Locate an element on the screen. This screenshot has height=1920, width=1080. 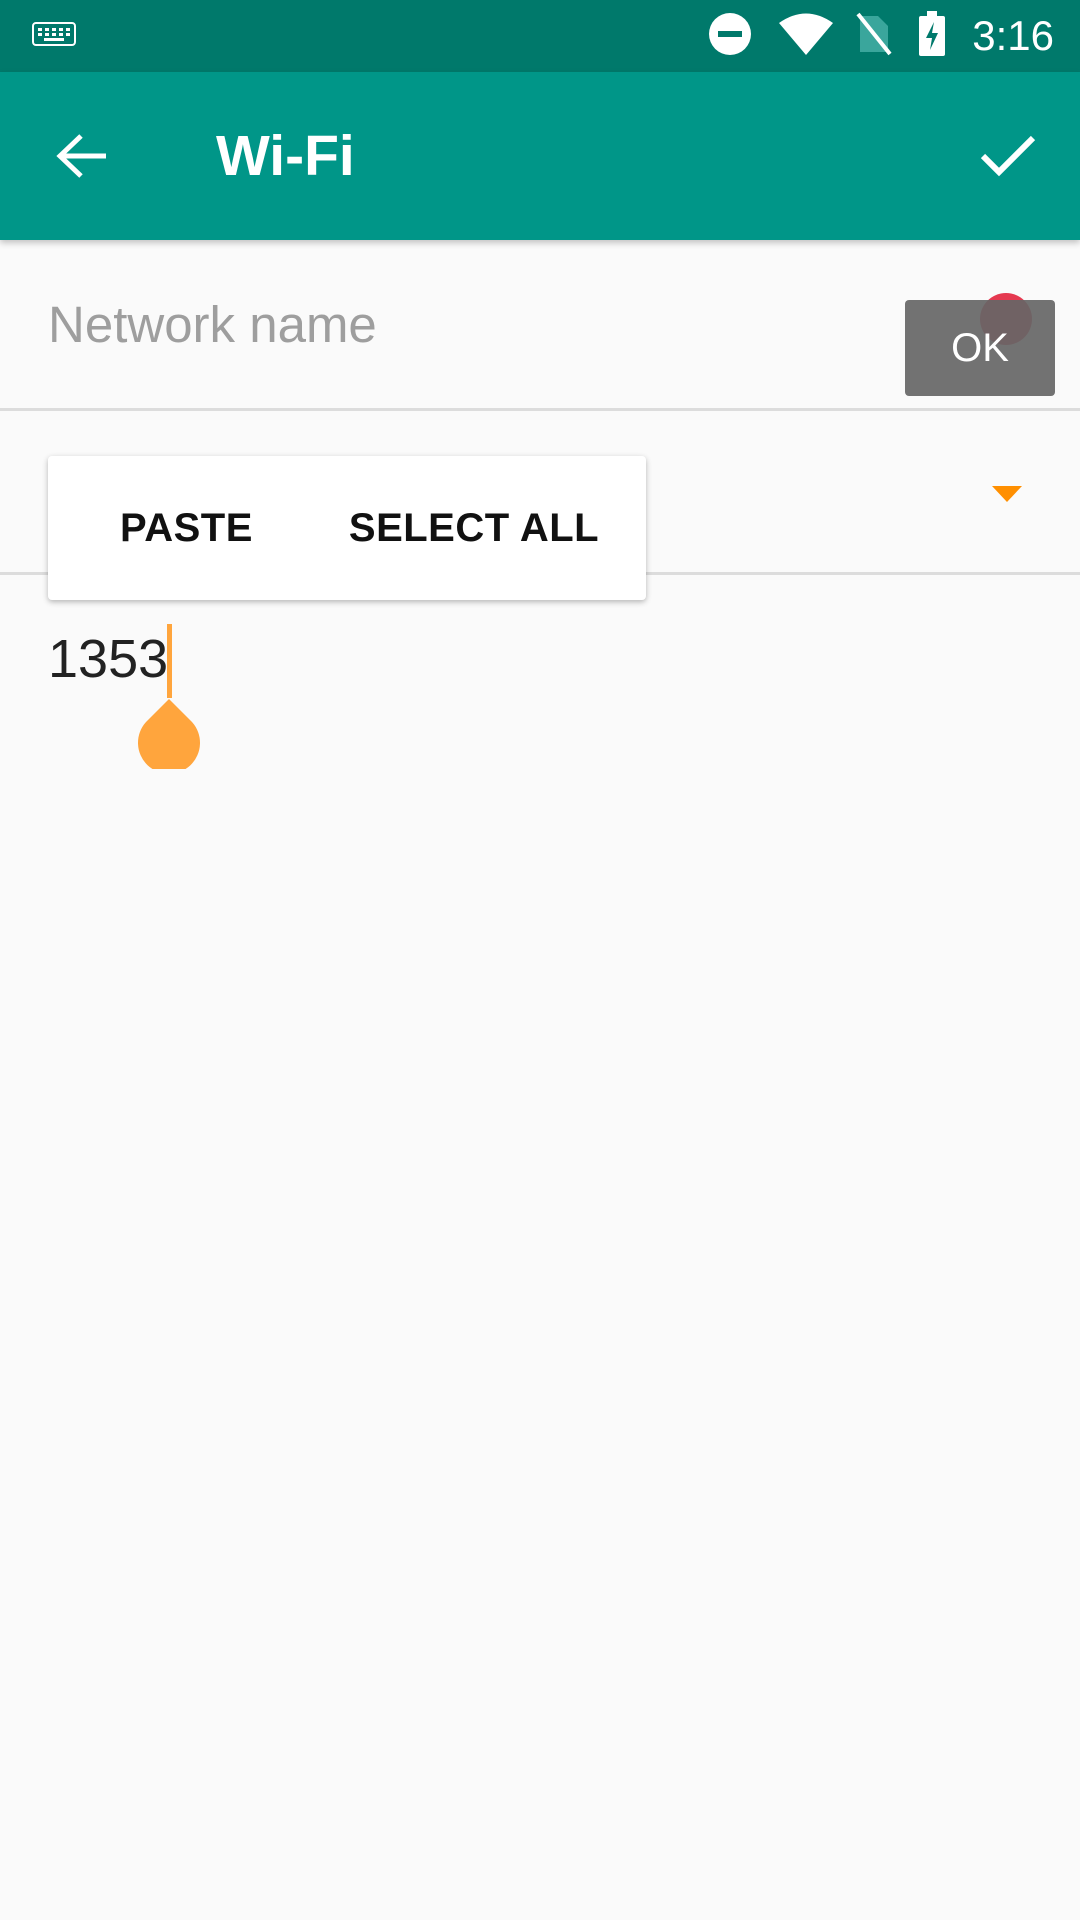
clock: 3:16 is located at coordinates (1013, 35).